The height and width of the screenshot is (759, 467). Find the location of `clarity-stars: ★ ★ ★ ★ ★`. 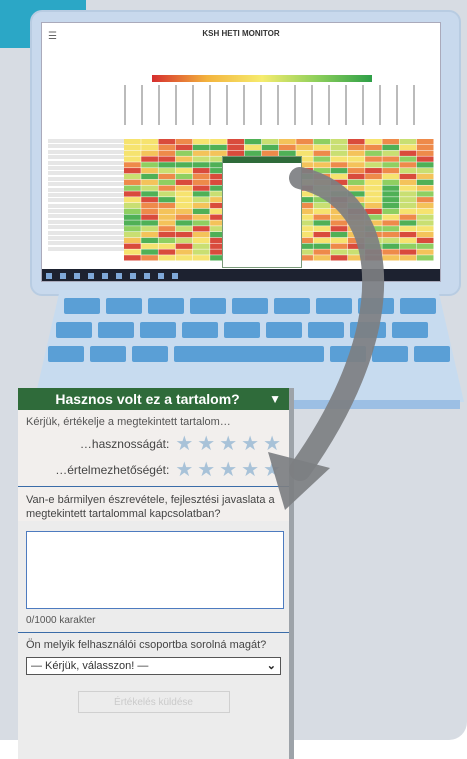

clarity-stars: ★ ★ ★ ★ ★ is located at coordinates (228, 470).